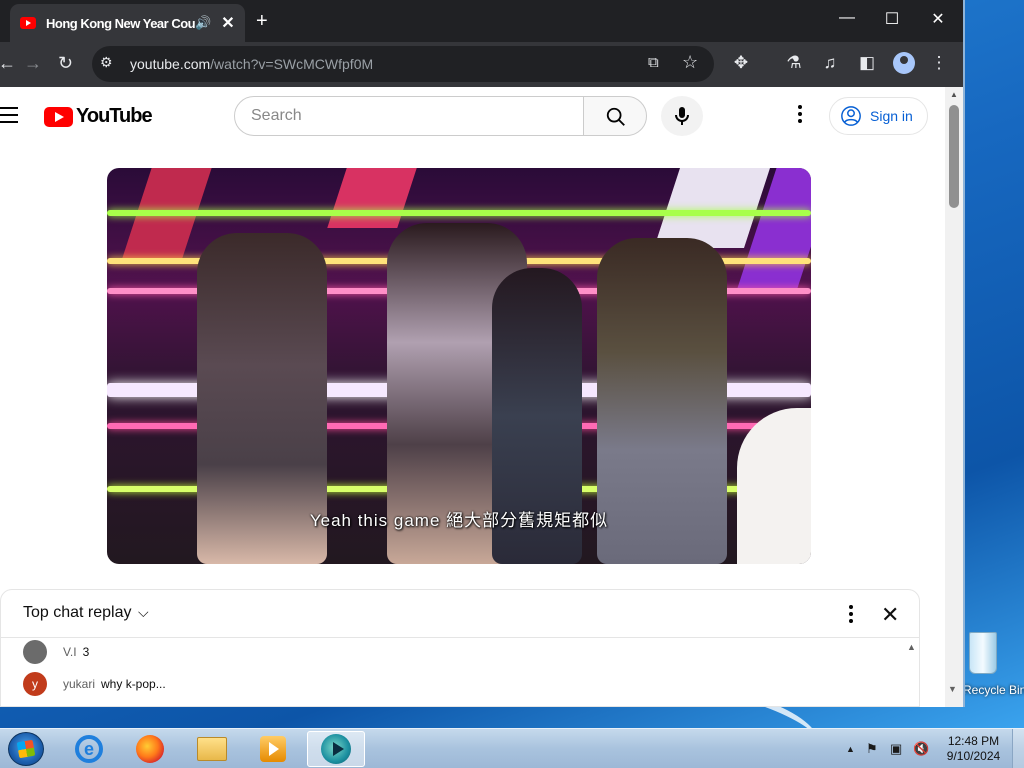 This screenshot has height=768, width=1024. I want to click on browser-titlebar: Hong Kong New Year Countdown 🔊 ✕ + — ☐ ✕, so click(481, 21).